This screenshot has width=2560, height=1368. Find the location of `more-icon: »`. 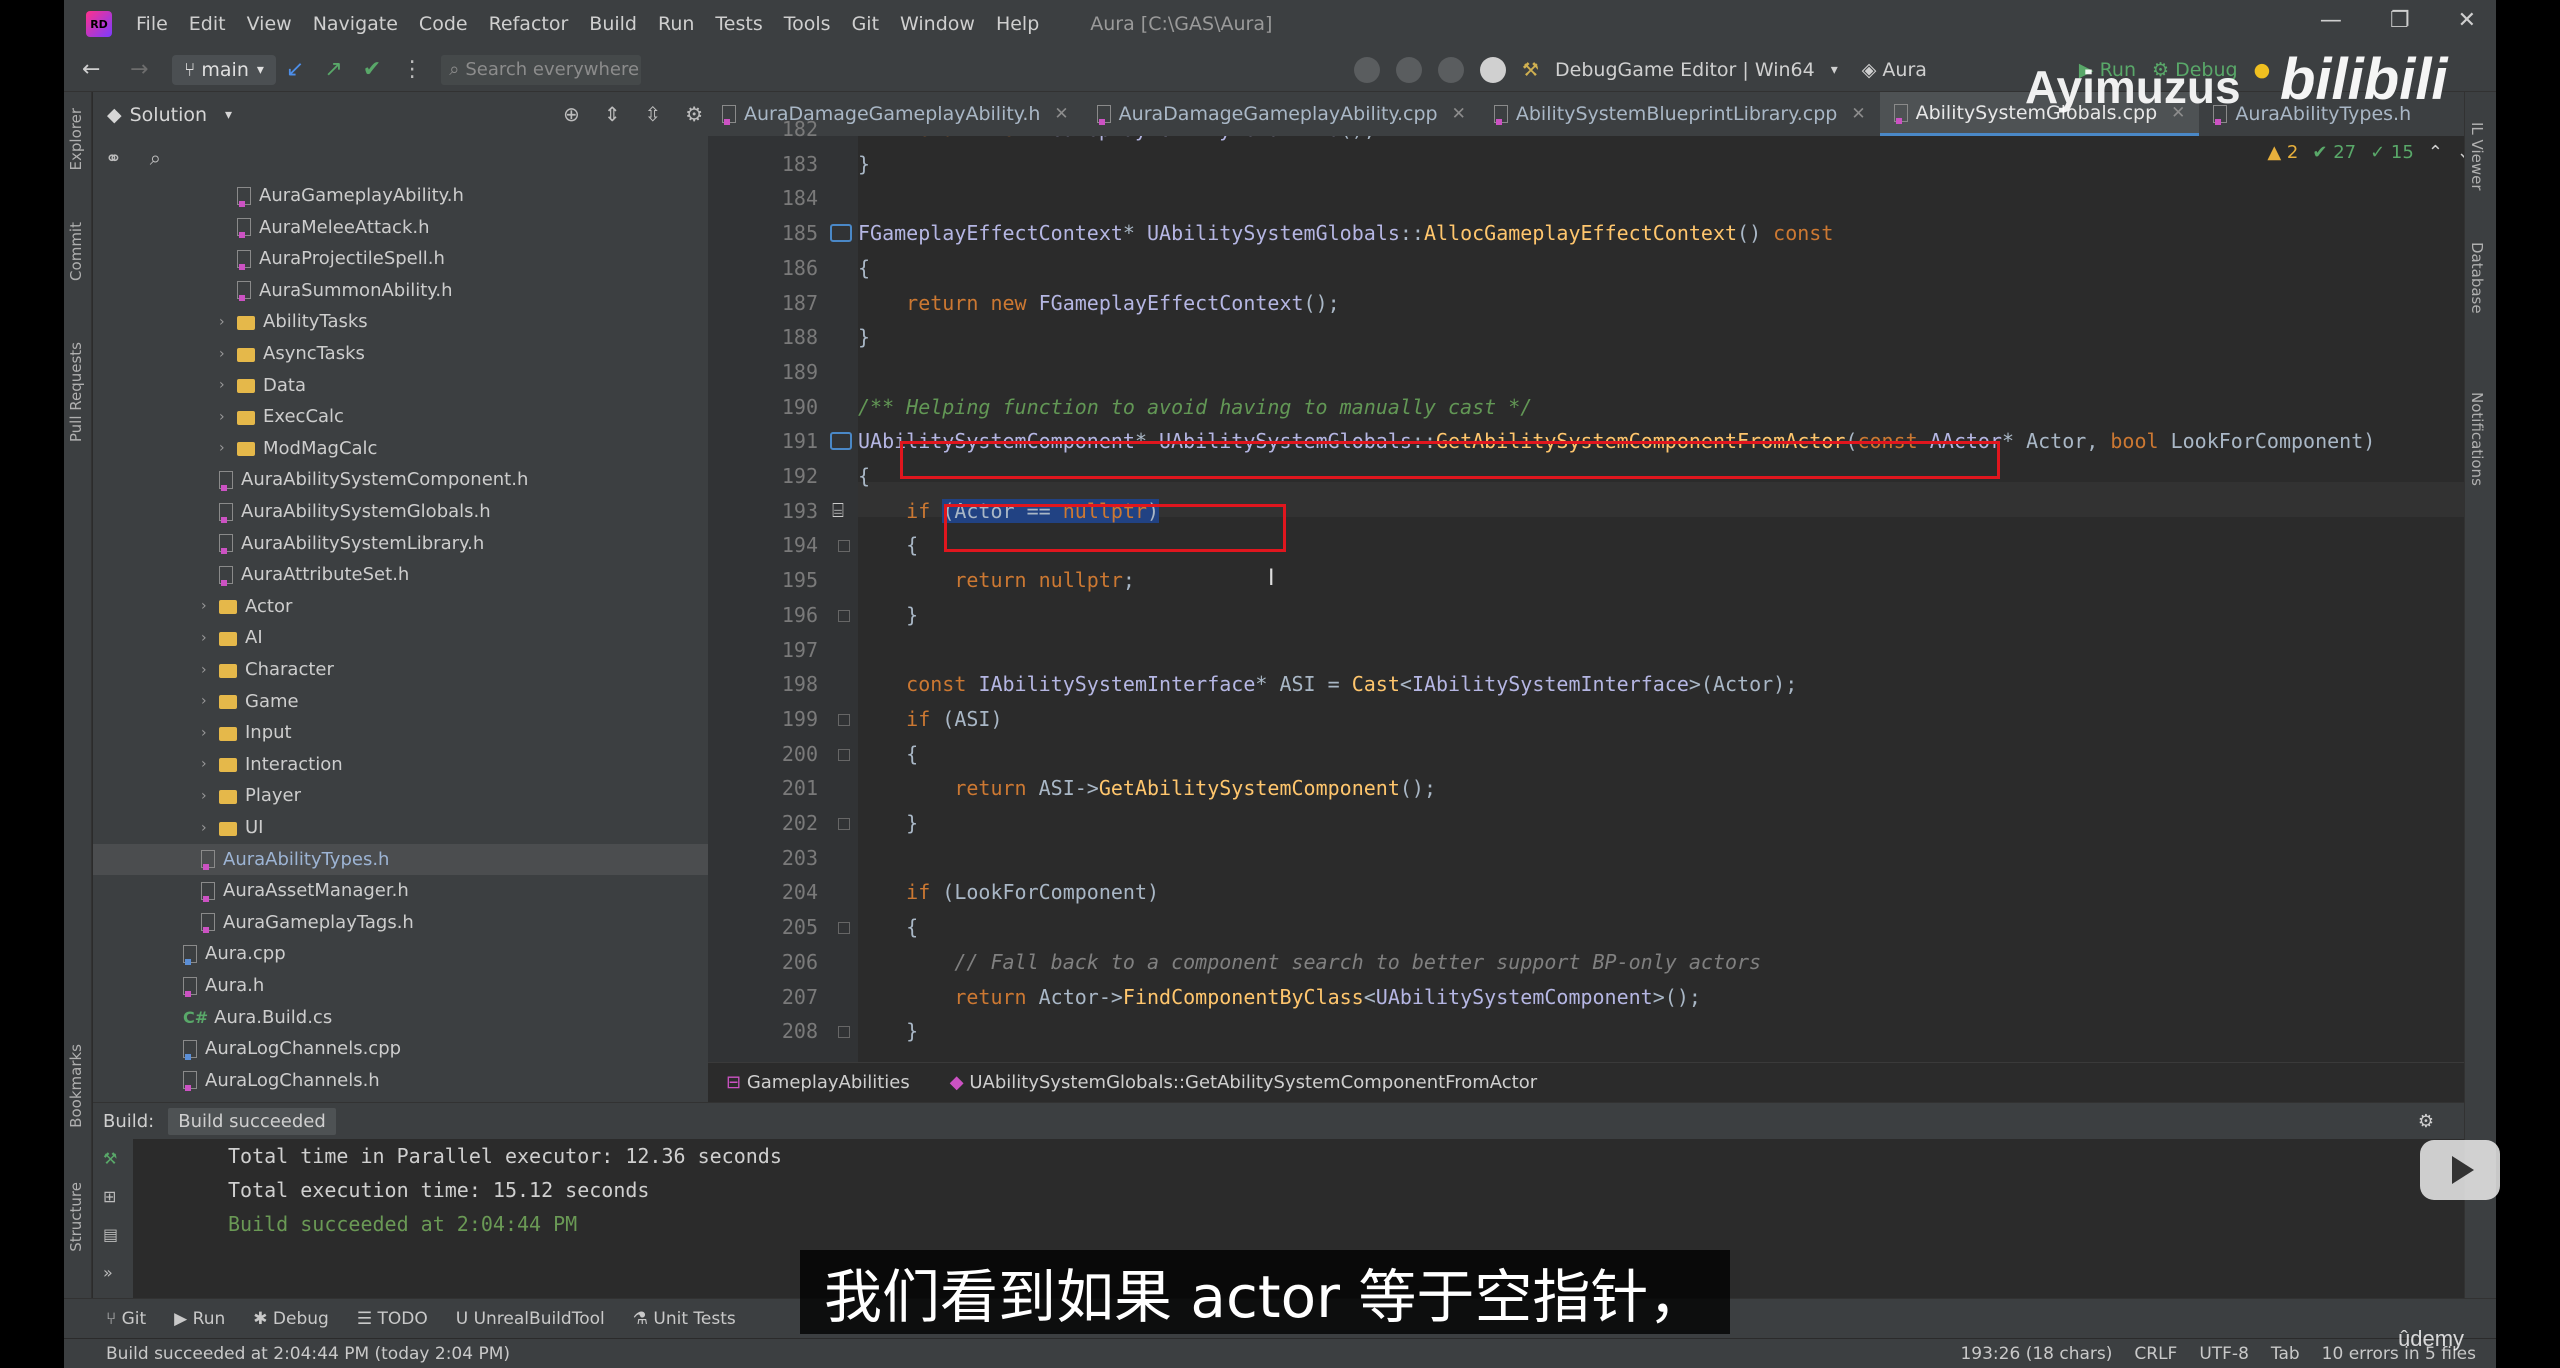

more-icon: » is located at coordinates (108, 1272).